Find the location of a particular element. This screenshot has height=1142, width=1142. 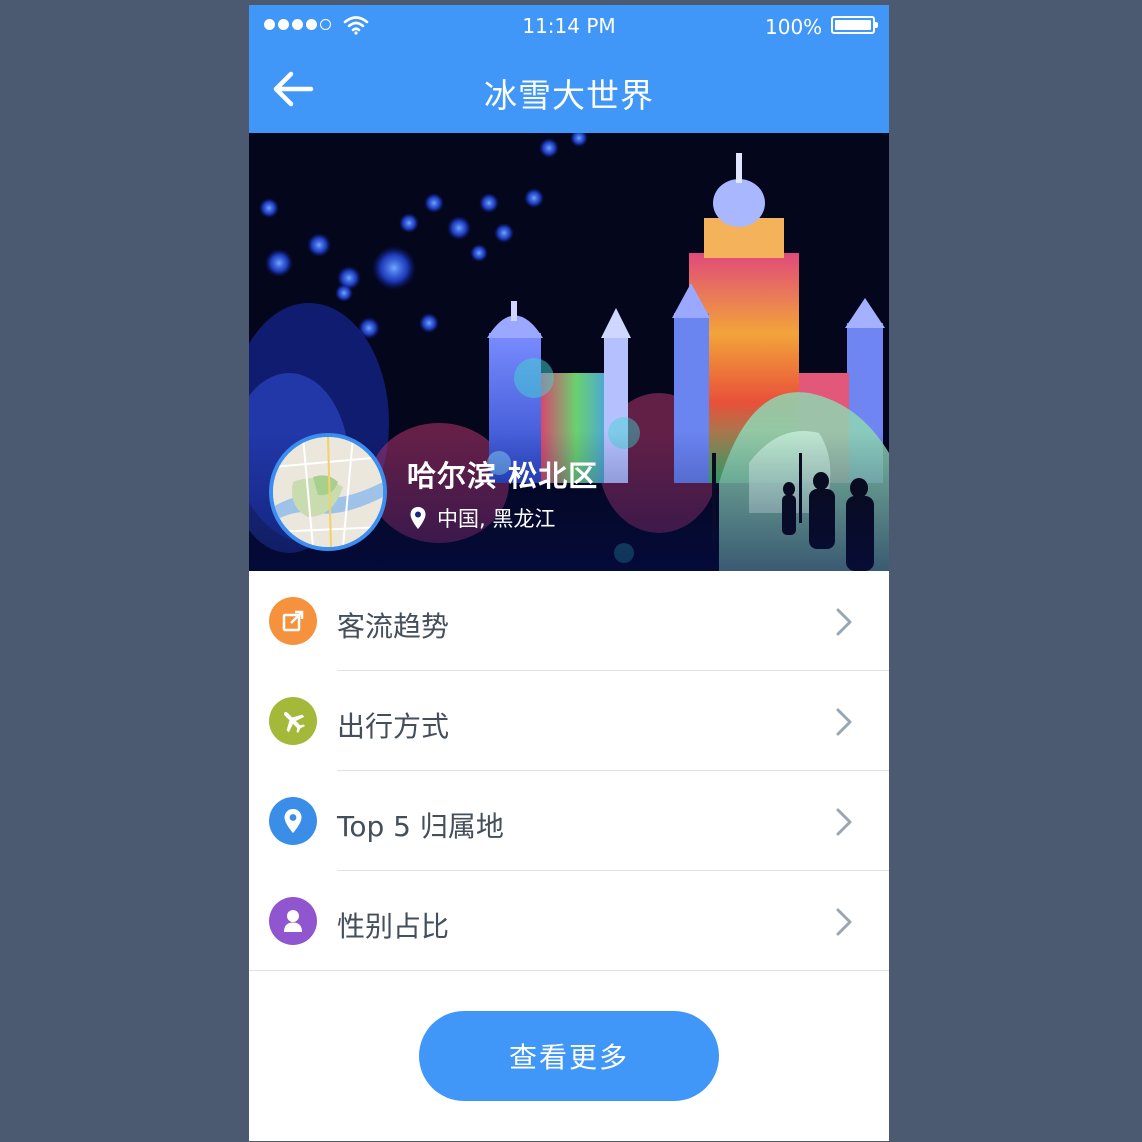

menu-item-travel-mode: 出行方式 is located at coordinates (569, 721).